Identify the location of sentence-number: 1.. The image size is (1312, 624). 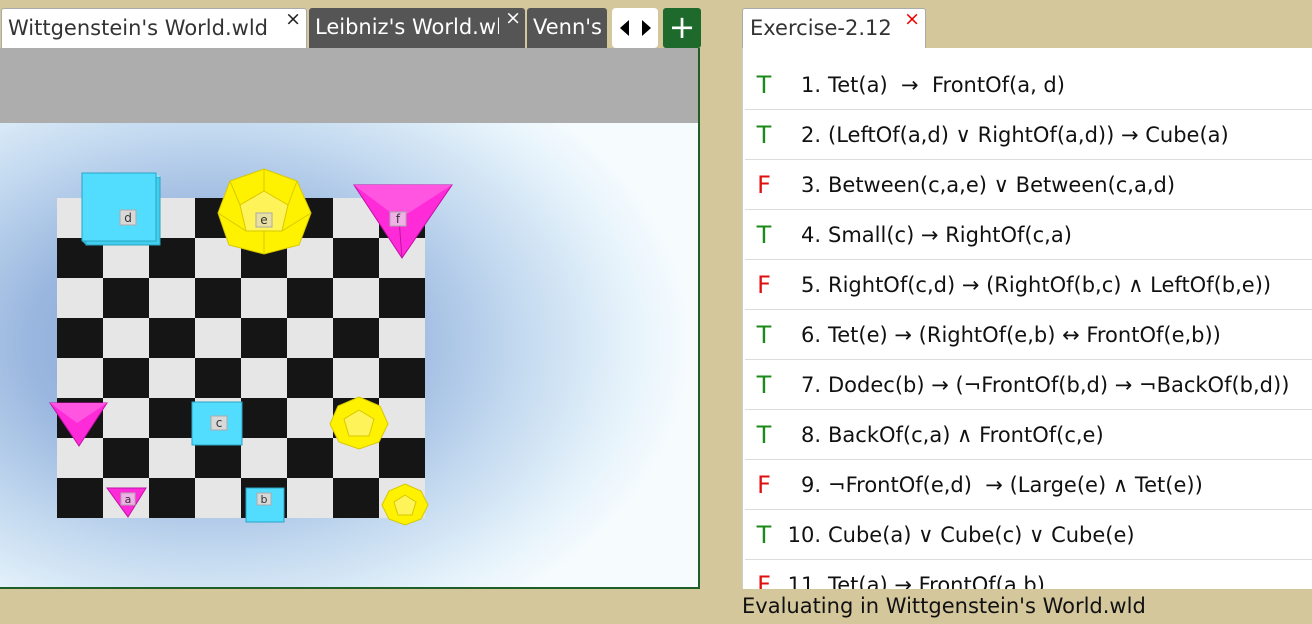
(810, 84).